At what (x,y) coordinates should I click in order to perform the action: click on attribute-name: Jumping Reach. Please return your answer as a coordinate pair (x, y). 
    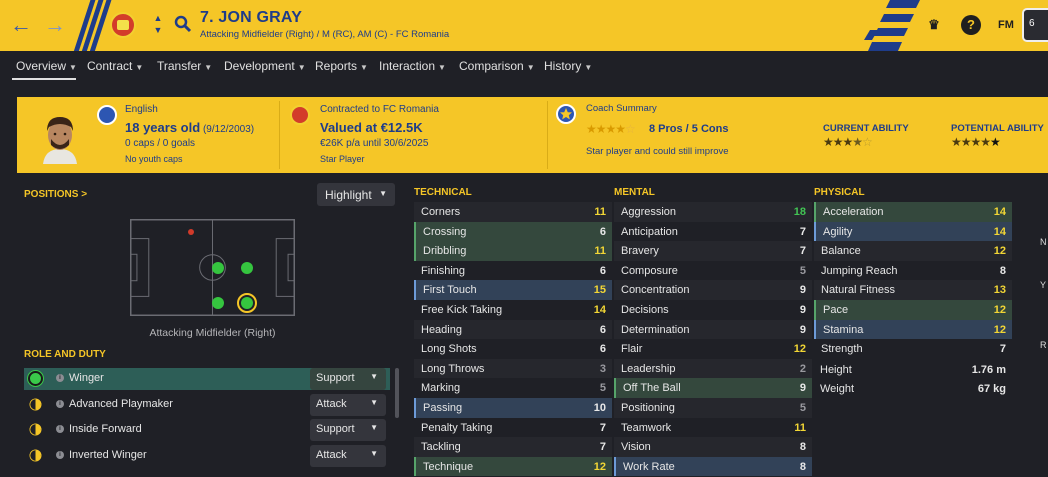
    Looking at the image, I should click on (859, 270).